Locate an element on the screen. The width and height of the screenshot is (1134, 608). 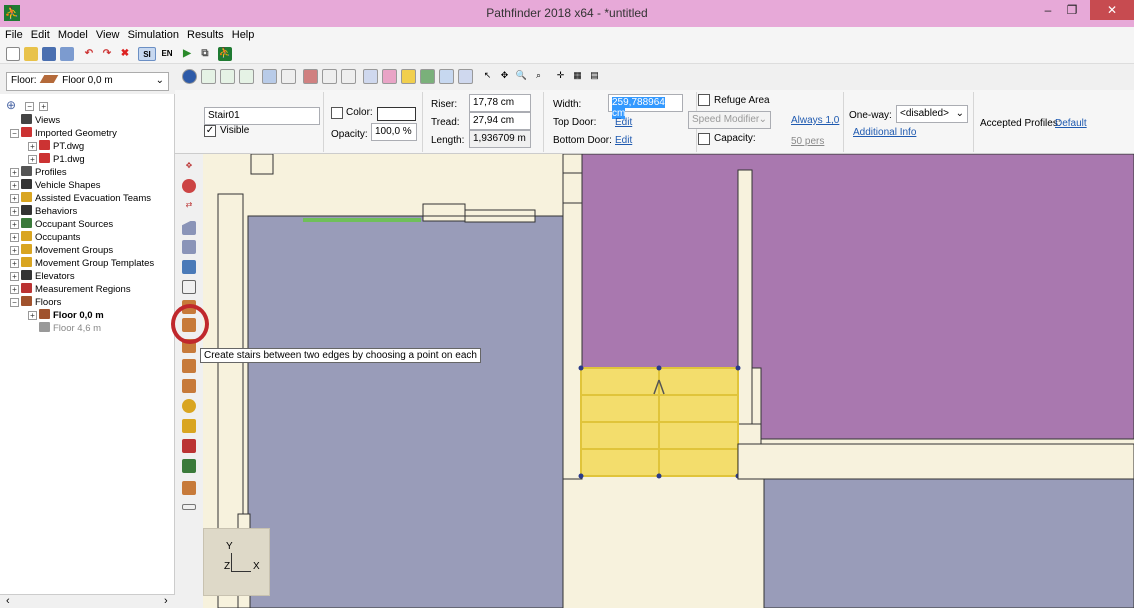
tread-input: 27,94 cm is located at coordinates (500, 121).